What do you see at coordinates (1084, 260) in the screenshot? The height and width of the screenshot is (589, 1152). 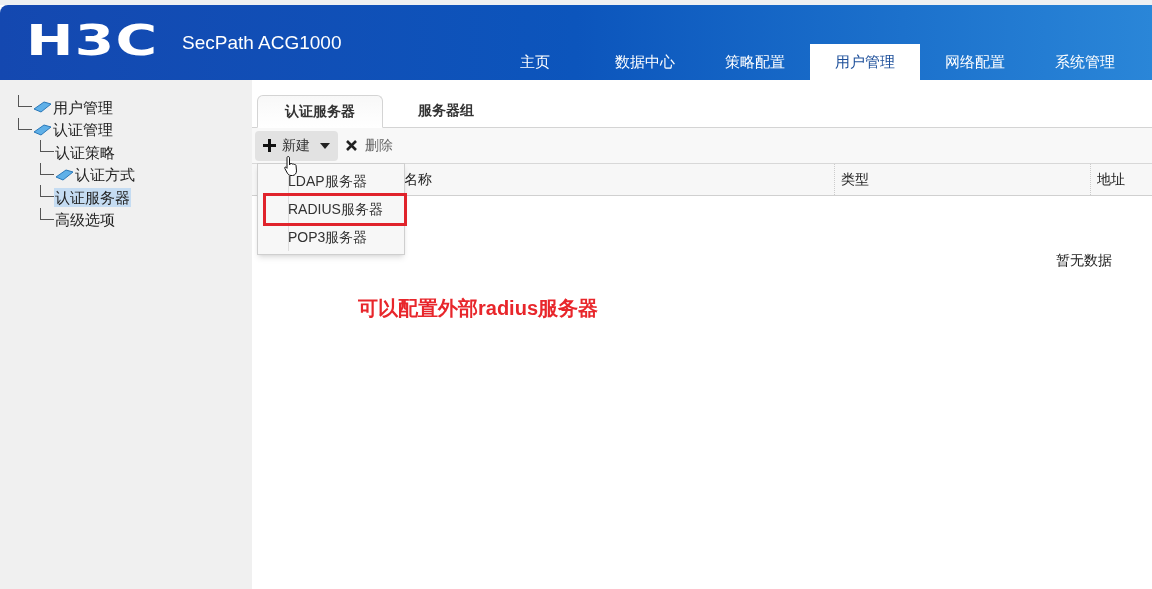 I see `empty-message: 暂无数据` at bounding box center [1084, 260].